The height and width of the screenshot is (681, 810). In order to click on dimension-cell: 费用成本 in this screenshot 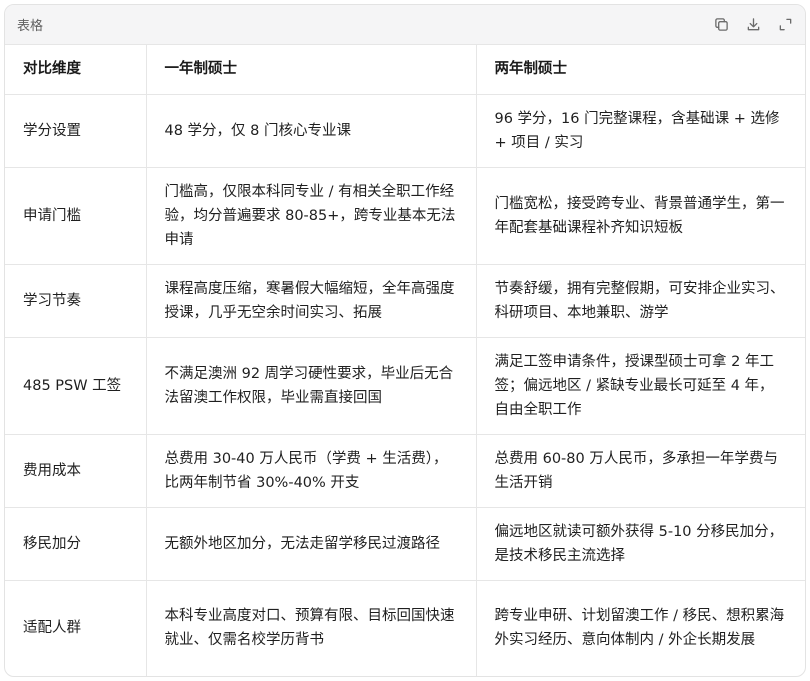, I will do `click(76, 471)`.